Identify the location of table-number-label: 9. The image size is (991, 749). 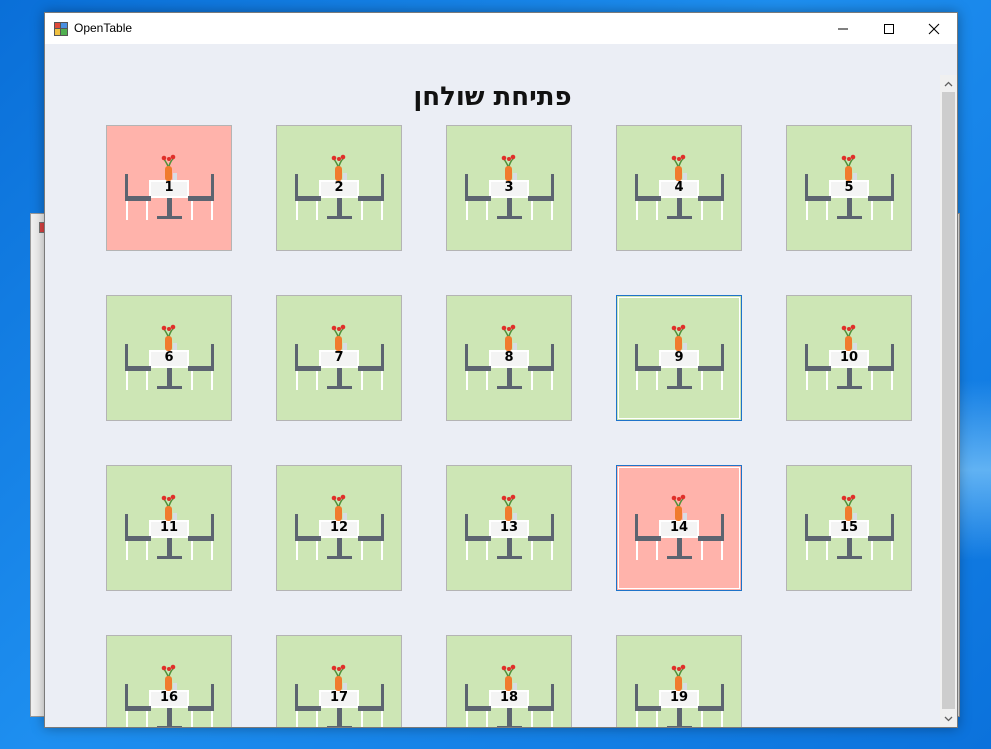
(679, 357).